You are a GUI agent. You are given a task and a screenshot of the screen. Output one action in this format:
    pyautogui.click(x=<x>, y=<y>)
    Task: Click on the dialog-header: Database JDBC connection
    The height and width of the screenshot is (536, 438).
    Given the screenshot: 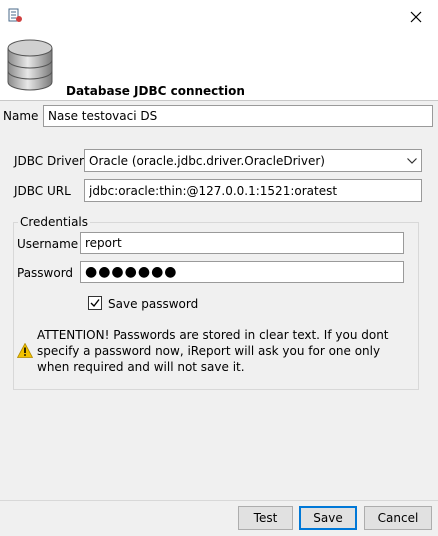 What is the action you would take?
    pyautogui.click(x=219, y=66)
    